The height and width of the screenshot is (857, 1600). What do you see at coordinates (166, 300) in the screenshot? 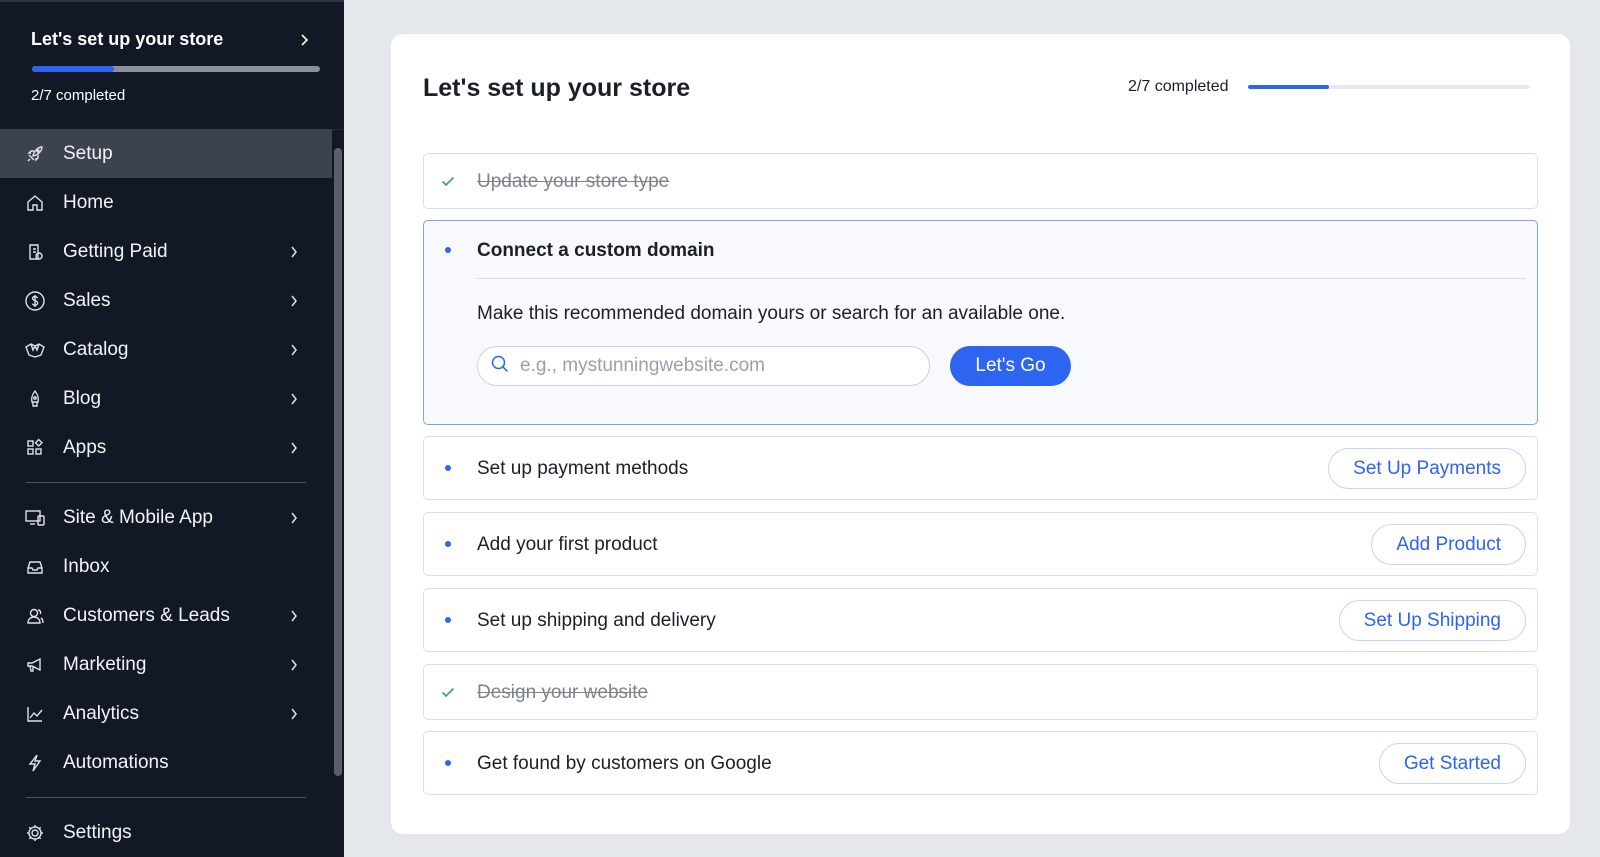
I see `sidebar-item-sales: Sales` at bounding box center [166, 300].